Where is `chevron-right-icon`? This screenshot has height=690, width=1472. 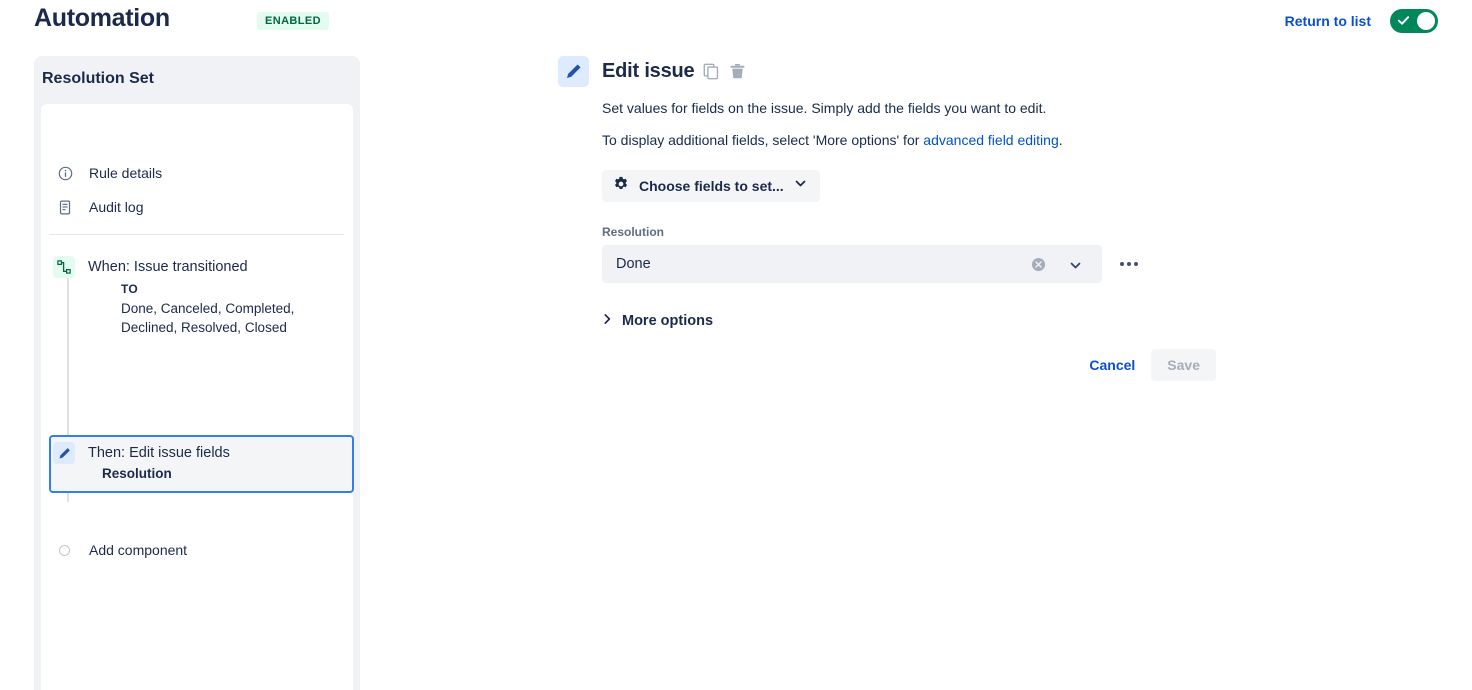
chevron-right-icon is located at coordinates (607, 321).